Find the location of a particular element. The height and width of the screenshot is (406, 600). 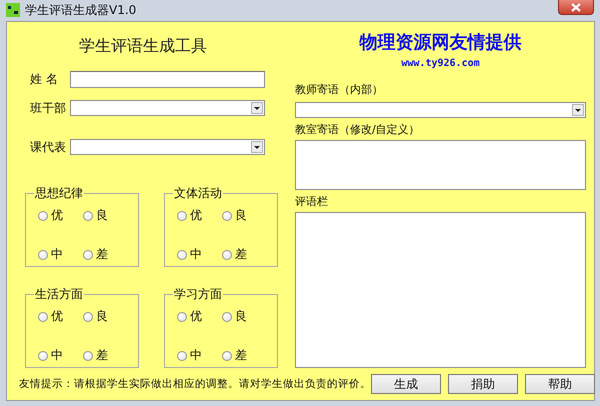

window-title: 学生评语生成器V1.0 is located at coordinates (80, 10).